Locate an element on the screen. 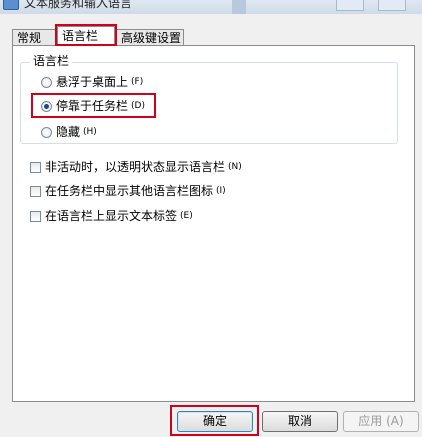 The height and width of the screenshot is (437, 422). checkbox-show-text-labels: 在语言栏上显示文本标签 (E) is located at coordinates (111, 216).